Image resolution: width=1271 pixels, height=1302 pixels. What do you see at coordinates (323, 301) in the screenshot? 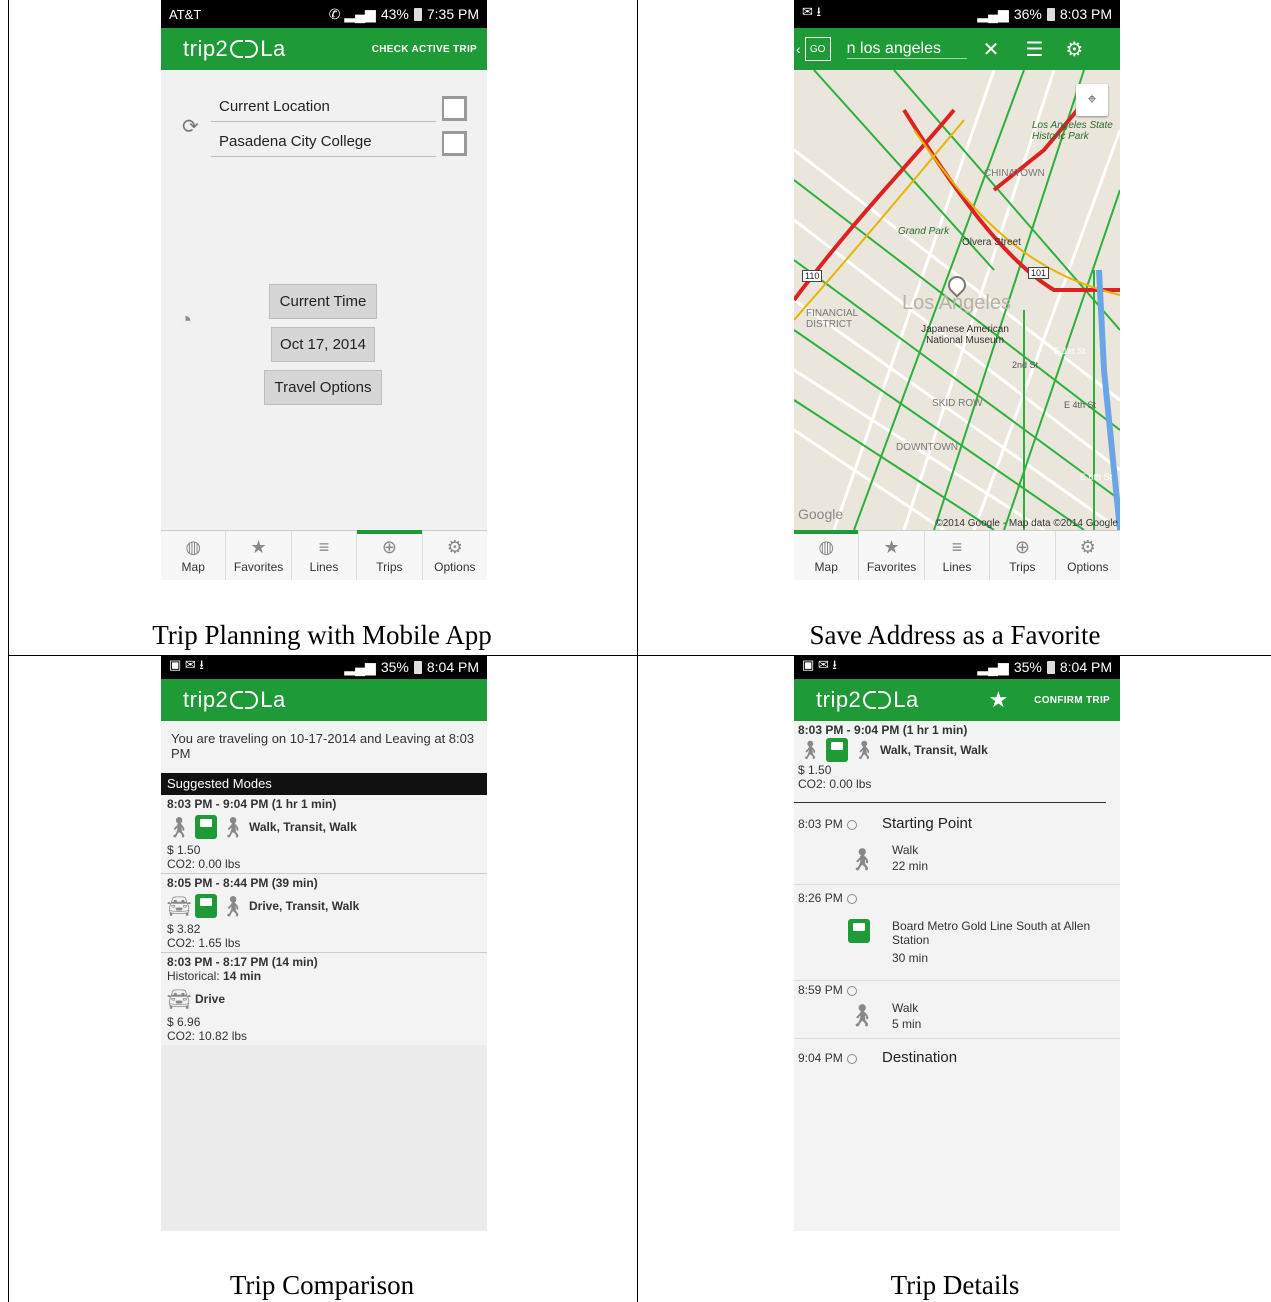
I see `current-time-button: Current Time` at bounding box center [323, 301].